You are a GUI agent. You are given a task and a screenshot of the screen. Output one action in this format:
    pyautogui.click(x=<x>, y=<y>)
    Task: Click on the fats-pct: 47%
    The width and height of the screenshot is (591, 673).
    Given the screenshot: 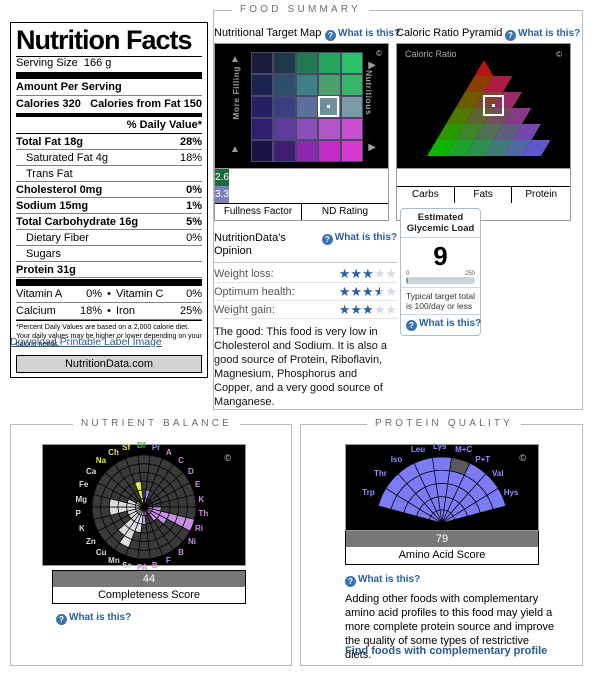 What is the action you would take?
    pyautogui.click(x=484, y=177)
    